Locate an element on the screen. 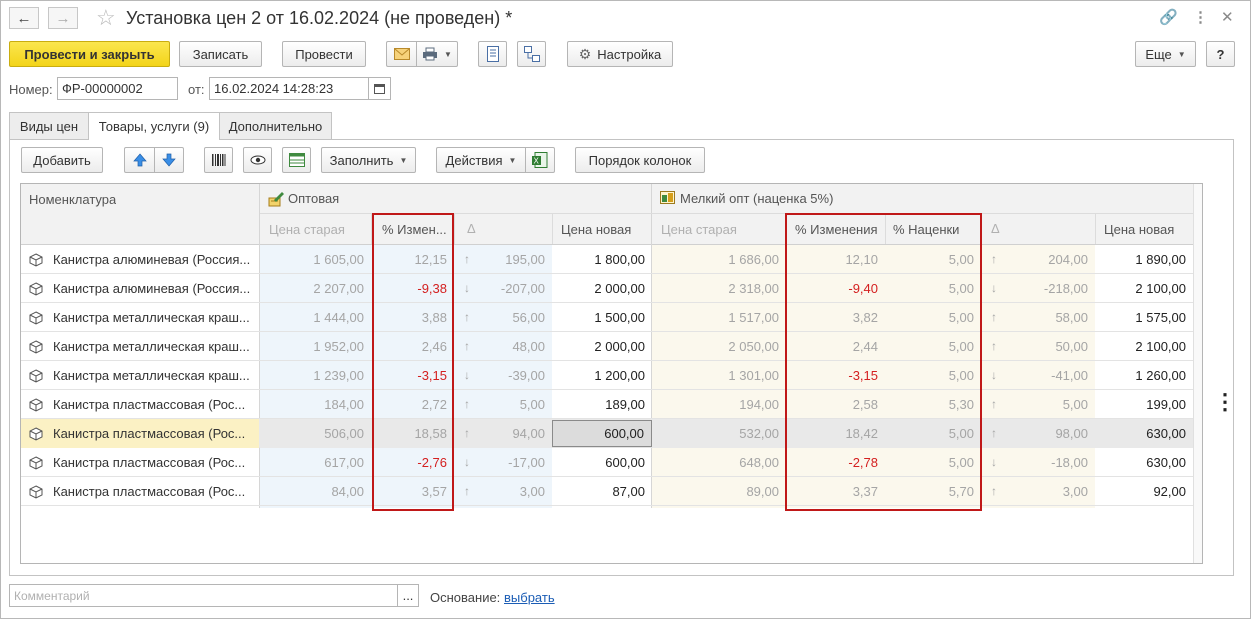 This screenshot has width=1251, height=619. table-settings-button is located at coordinates (296, 160).